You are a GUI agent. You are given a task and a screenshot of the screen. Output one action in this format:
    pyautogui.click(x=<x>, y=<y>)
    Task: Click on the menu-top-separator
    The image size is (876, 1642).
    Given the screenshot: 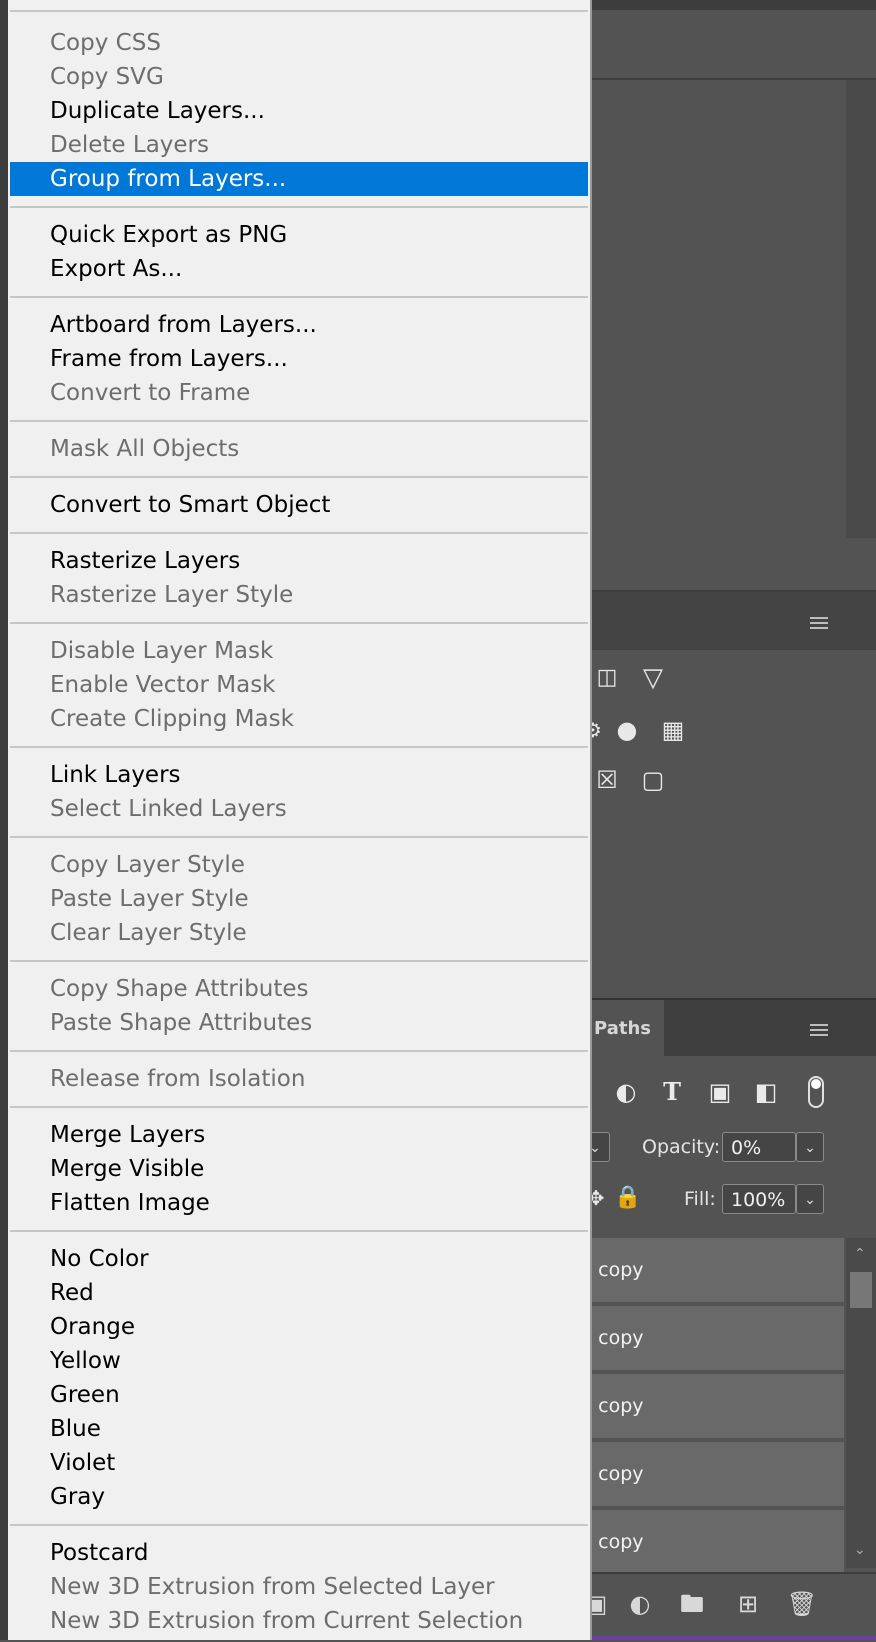 What is the action you would take?
    pyautogui.click(x=299, y=6)
    